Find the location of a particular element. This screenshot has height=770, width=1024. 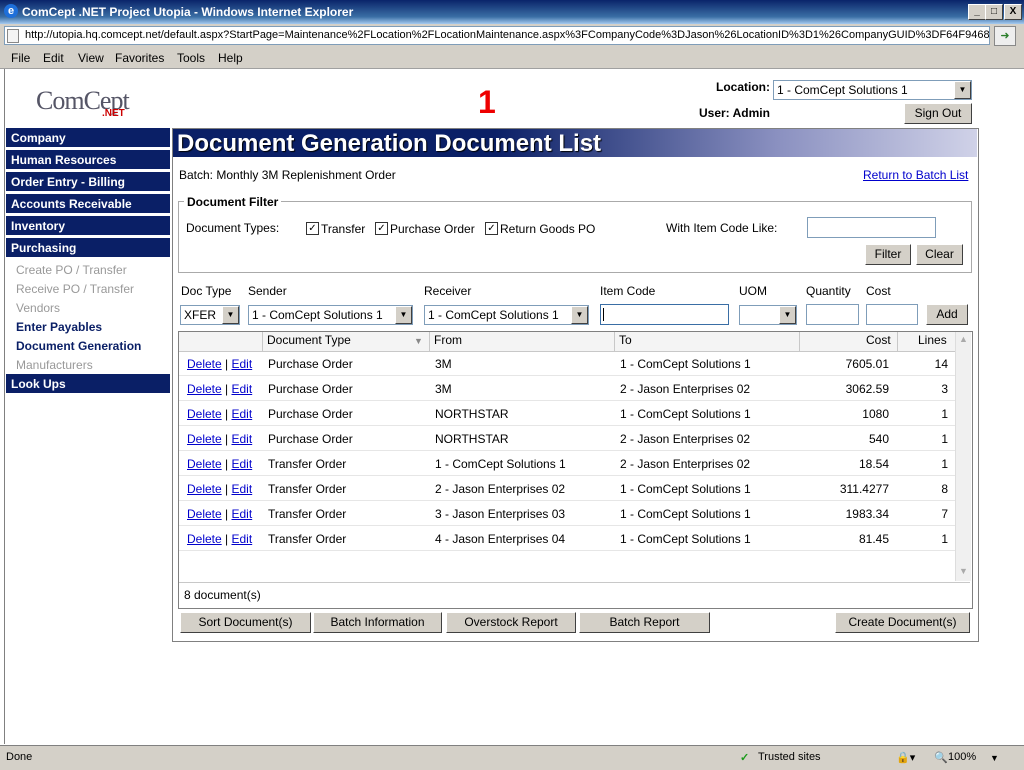

doc-type-select: XFER ▼ is located at coordinates (210, 315).